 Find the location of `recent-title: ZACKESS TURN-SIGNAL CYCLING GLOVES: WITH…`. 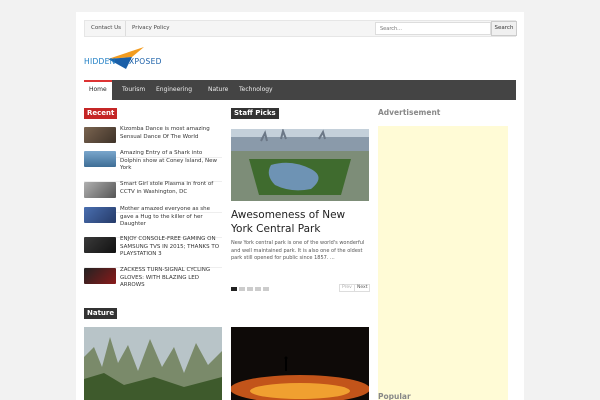

recent-title: ZACKESS TURN-SIGNAL CYCLING GLOVES: WITH… is located at coordinates (171, 278).